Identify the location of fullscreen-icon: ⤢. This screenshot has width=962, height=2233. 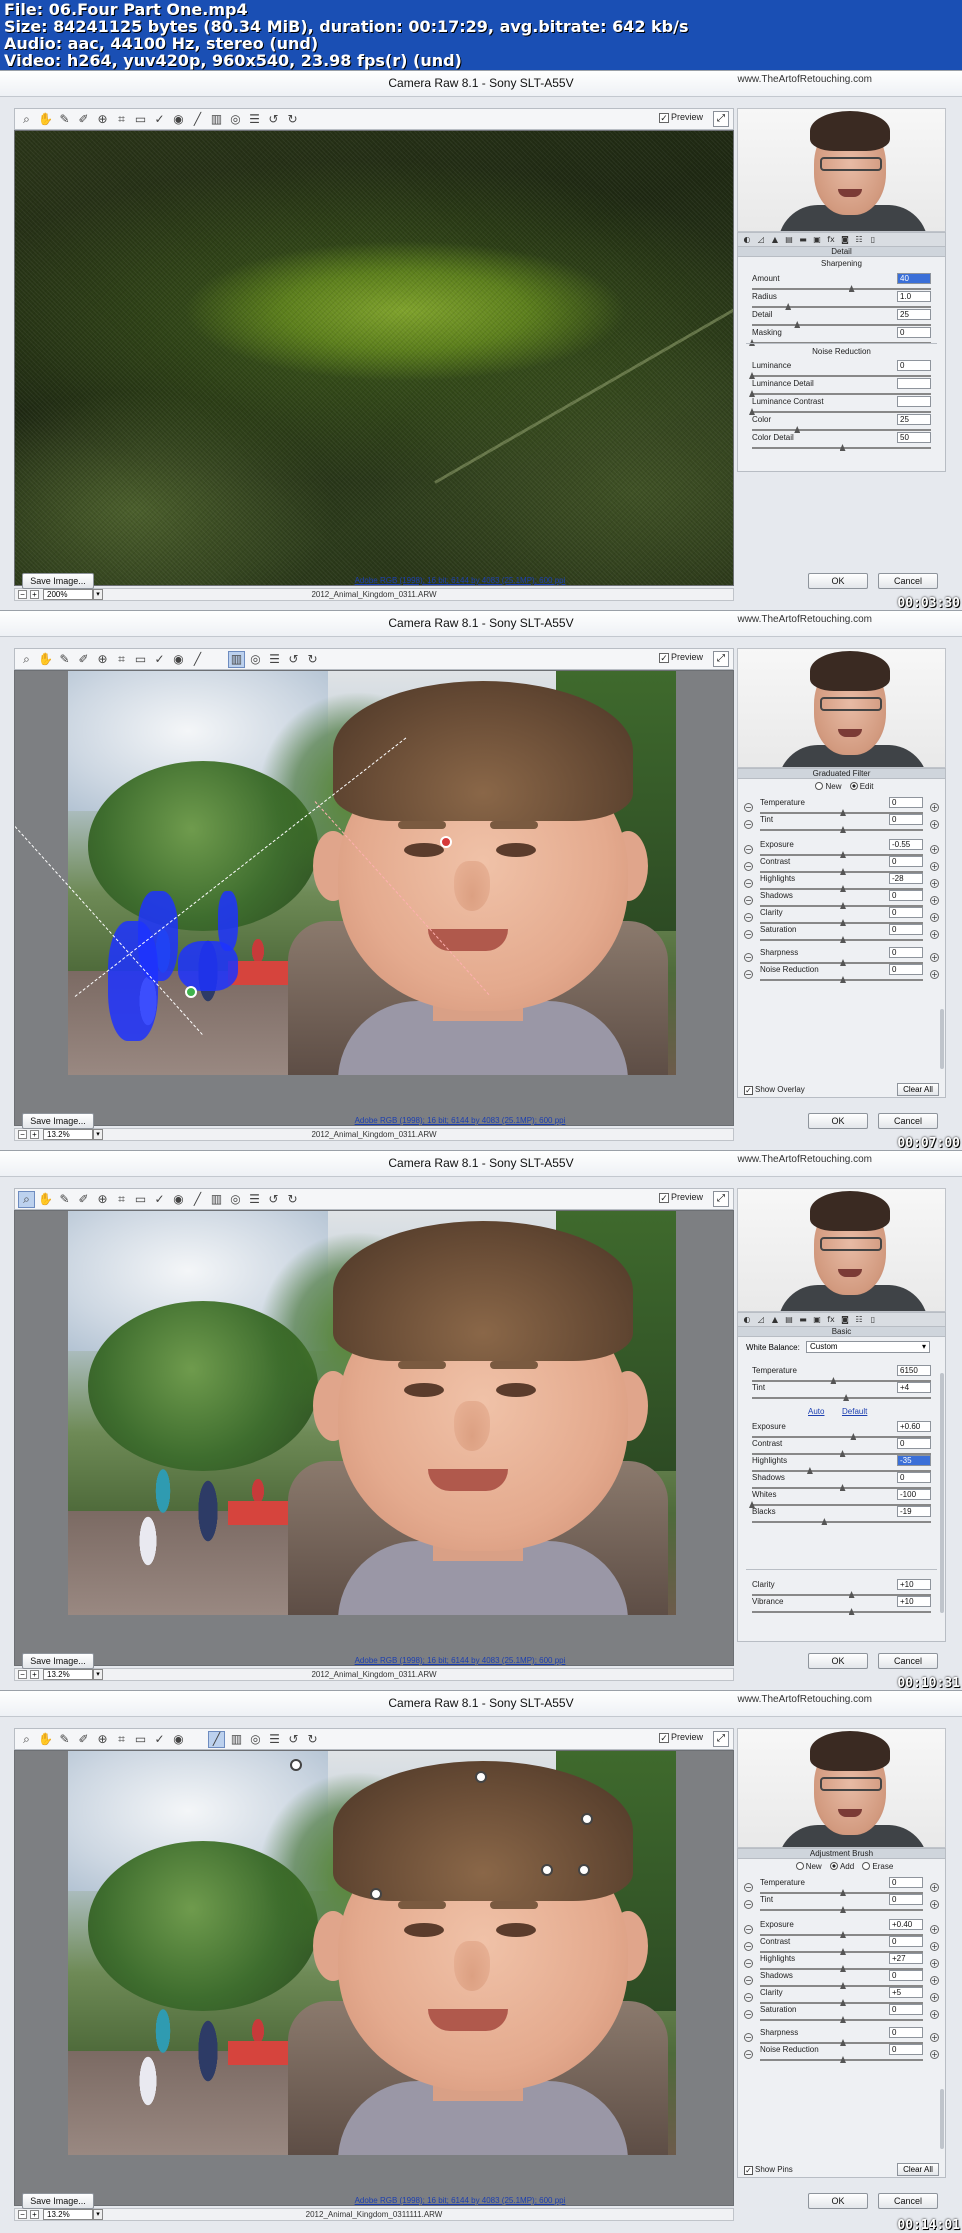
(721, 119).